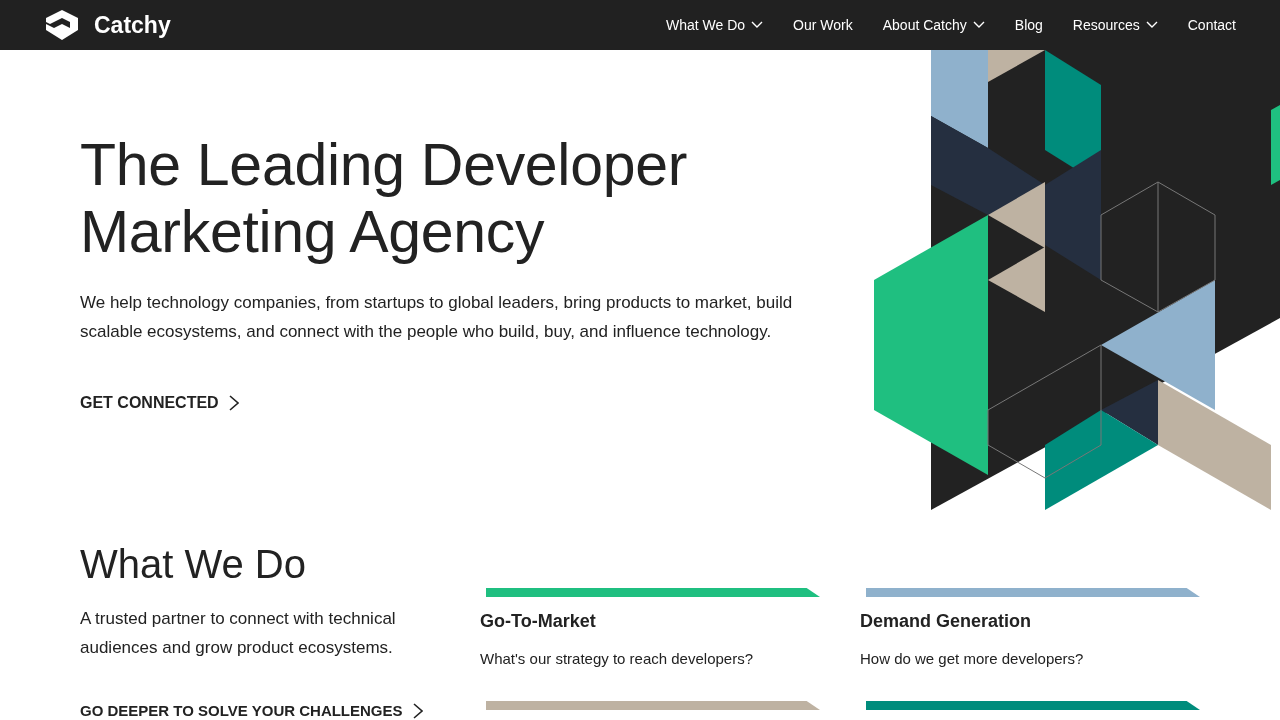 The height and width of the screenshot is (720, 1280). I want to click on nav-link: What We Do, so click(715, 25).